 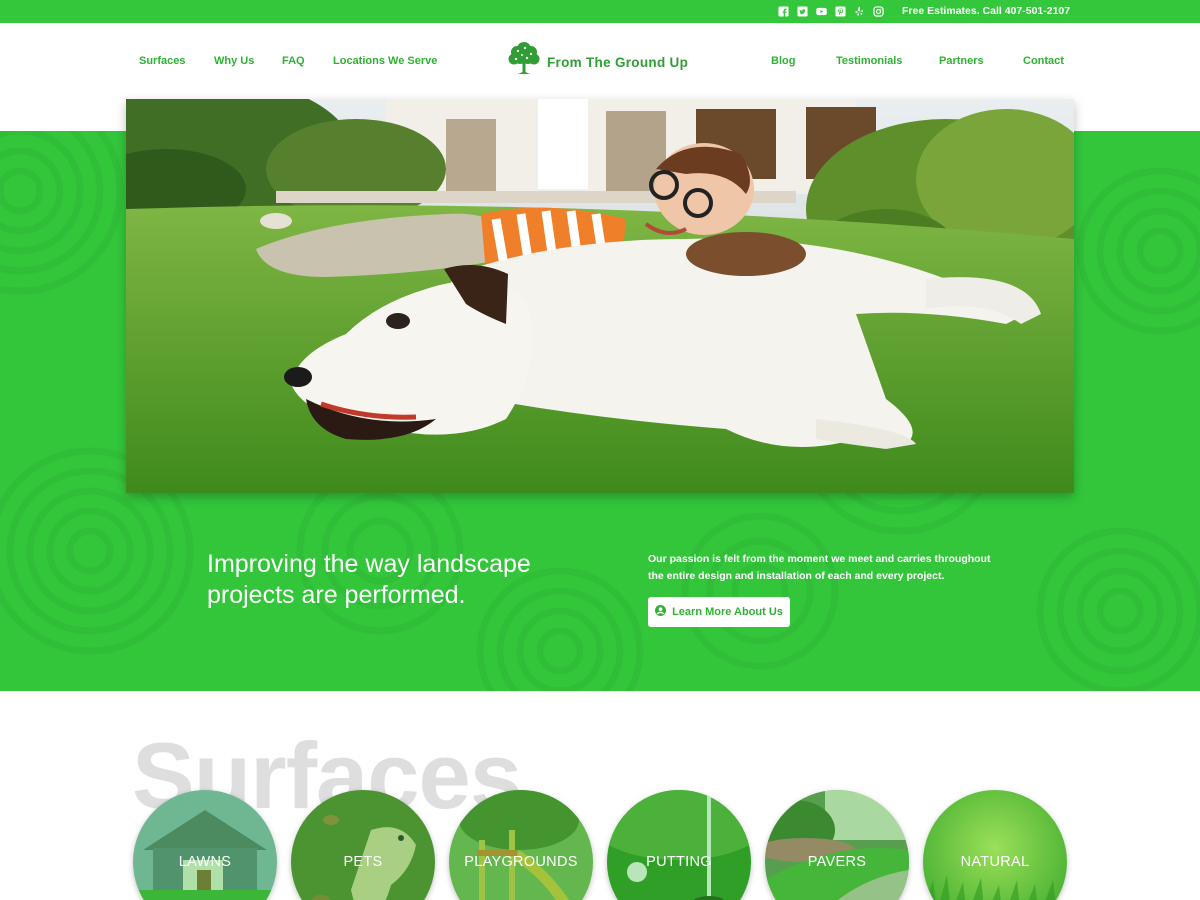 What do you see at coordinates (363, 862) in the screenshot?
I see `surface-label-pets: PETS` at bounding box center [363, 862].